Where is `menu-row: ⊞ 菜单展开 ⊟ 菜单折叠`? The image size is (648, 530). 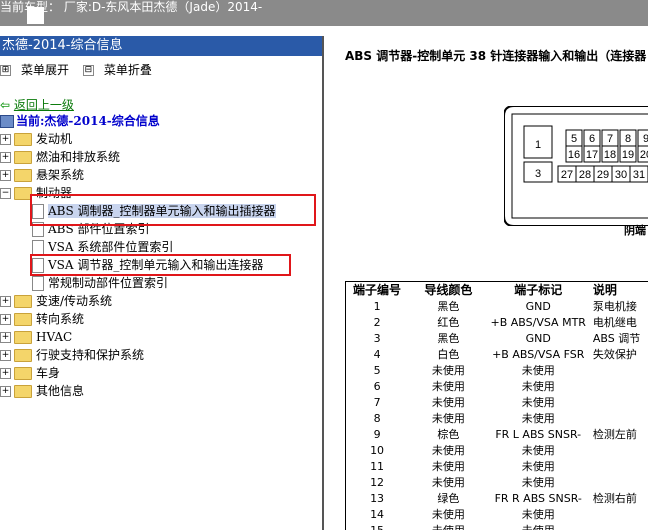
menu-row: ⊞ 菜单展开 ⊟ 菜单折叠 is located at coordinates (81, 69).